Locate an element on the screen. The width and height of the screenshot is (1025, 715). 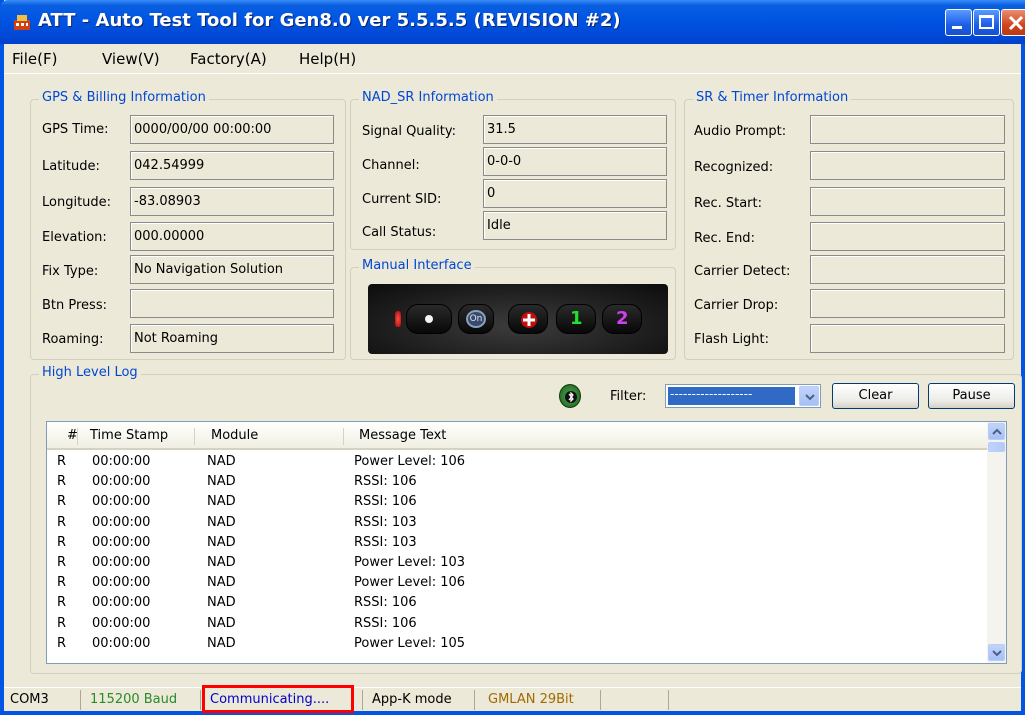
roaming-field: Not Roaming is located at coordinates (232, 338).